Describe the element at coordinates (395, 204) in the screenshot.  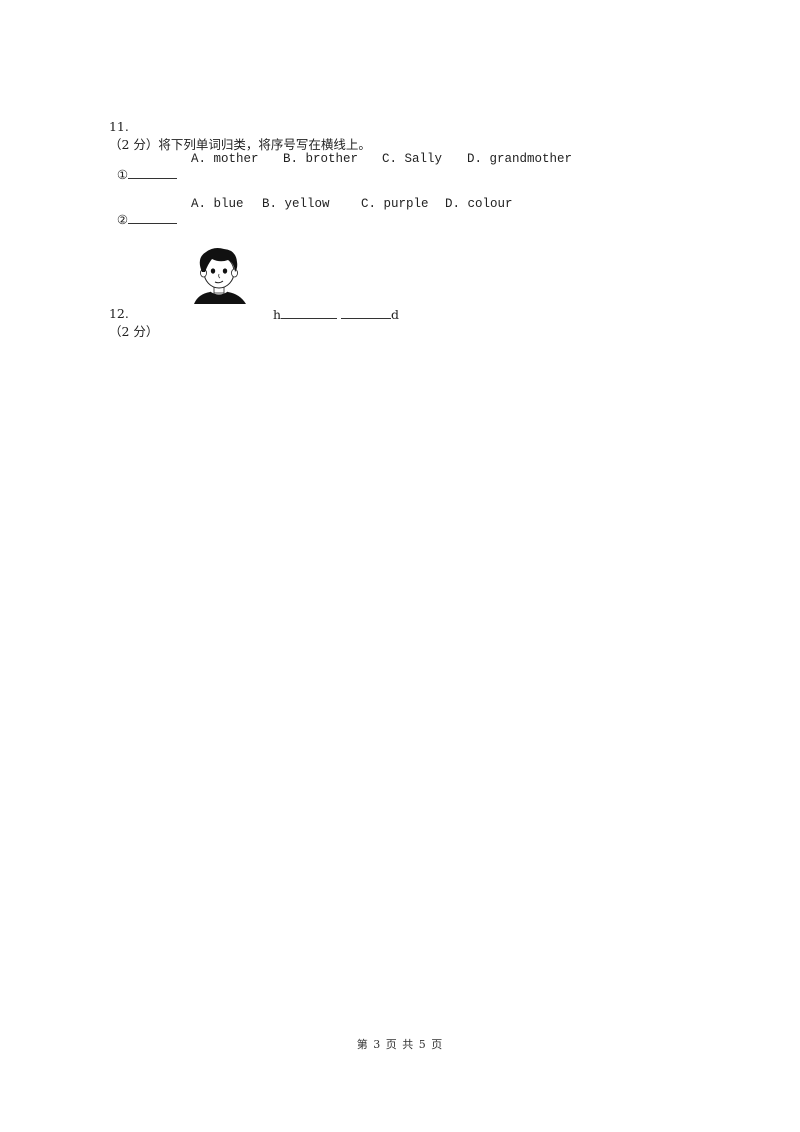
I see `option-c: C. purple` at that location.